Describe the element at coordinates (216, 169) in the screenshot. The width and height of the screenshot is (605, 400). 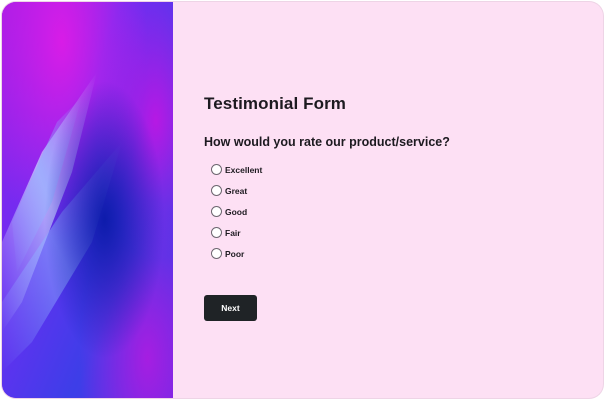
I see `radio-button-excellent` at that location.